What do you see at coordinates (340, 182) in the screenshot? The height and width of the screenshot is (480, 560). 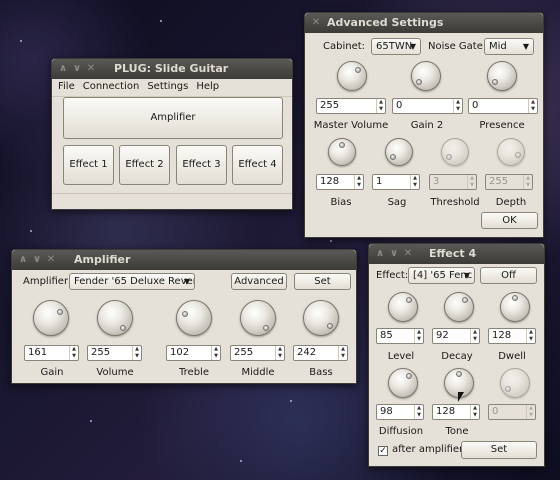 I see `bias-spin: 128 ▲ ▼` at bounding box center [340, 182].